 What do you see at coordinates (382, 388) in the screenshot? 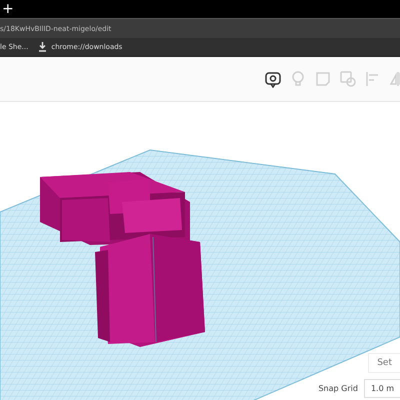
I see `snap-grid-field: 1.0 m` at bounding box center [382, 388].